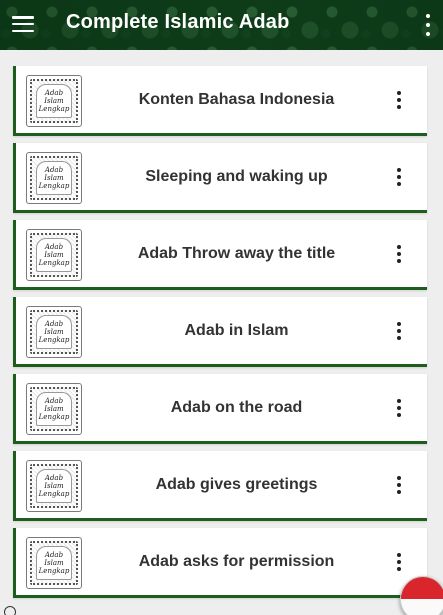 The width and height of the screenshot is (443, 615). I want to click on list-item-title: Sleeping and waking up, so click(236, 176).